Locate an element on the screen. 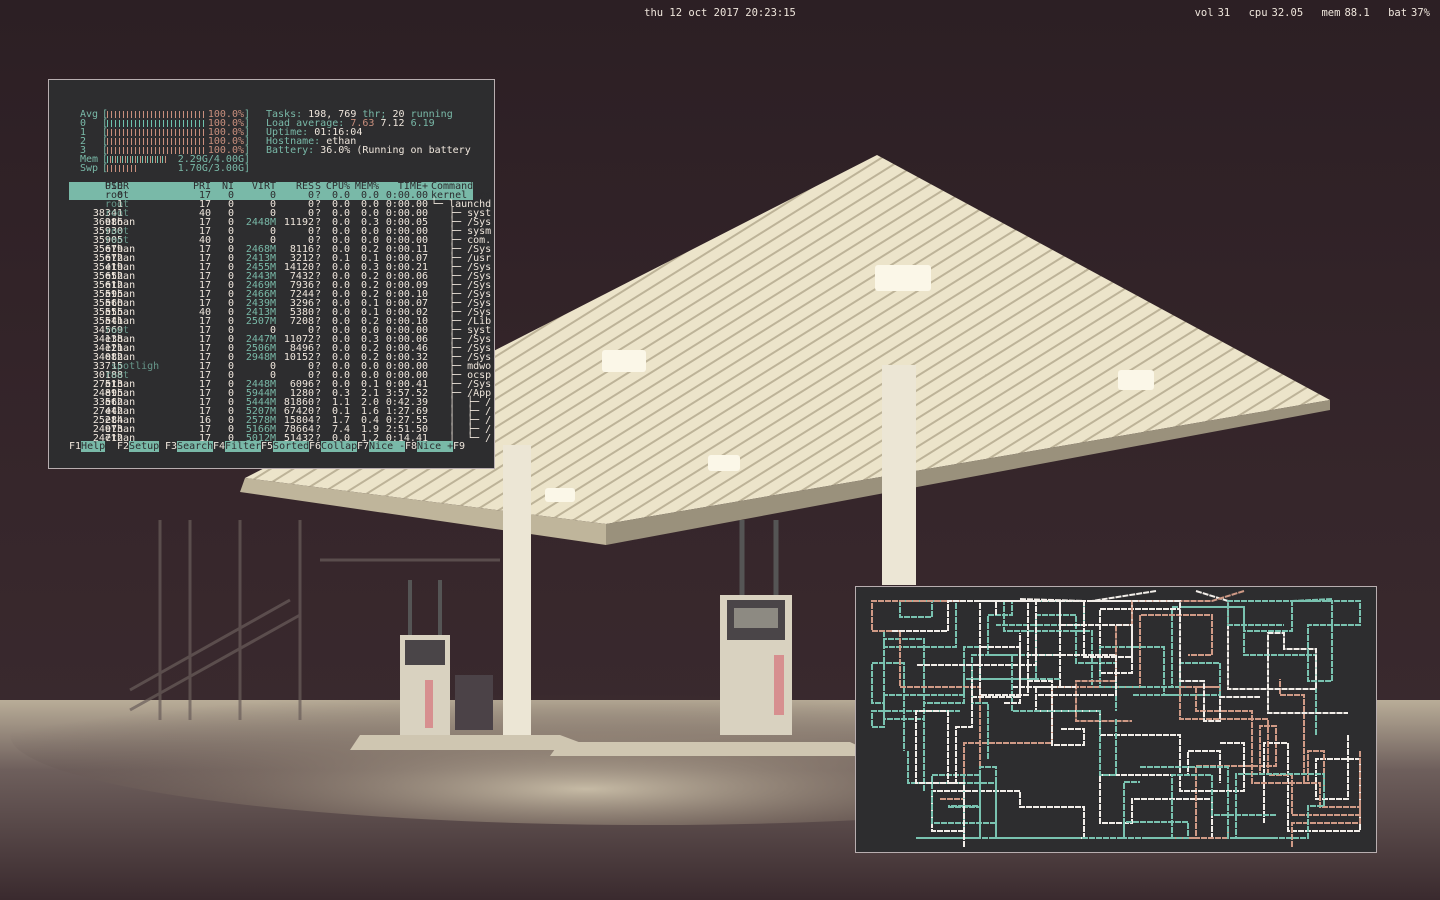  fkey-nice-: F8Nice + is located at coordinates (429, 446).